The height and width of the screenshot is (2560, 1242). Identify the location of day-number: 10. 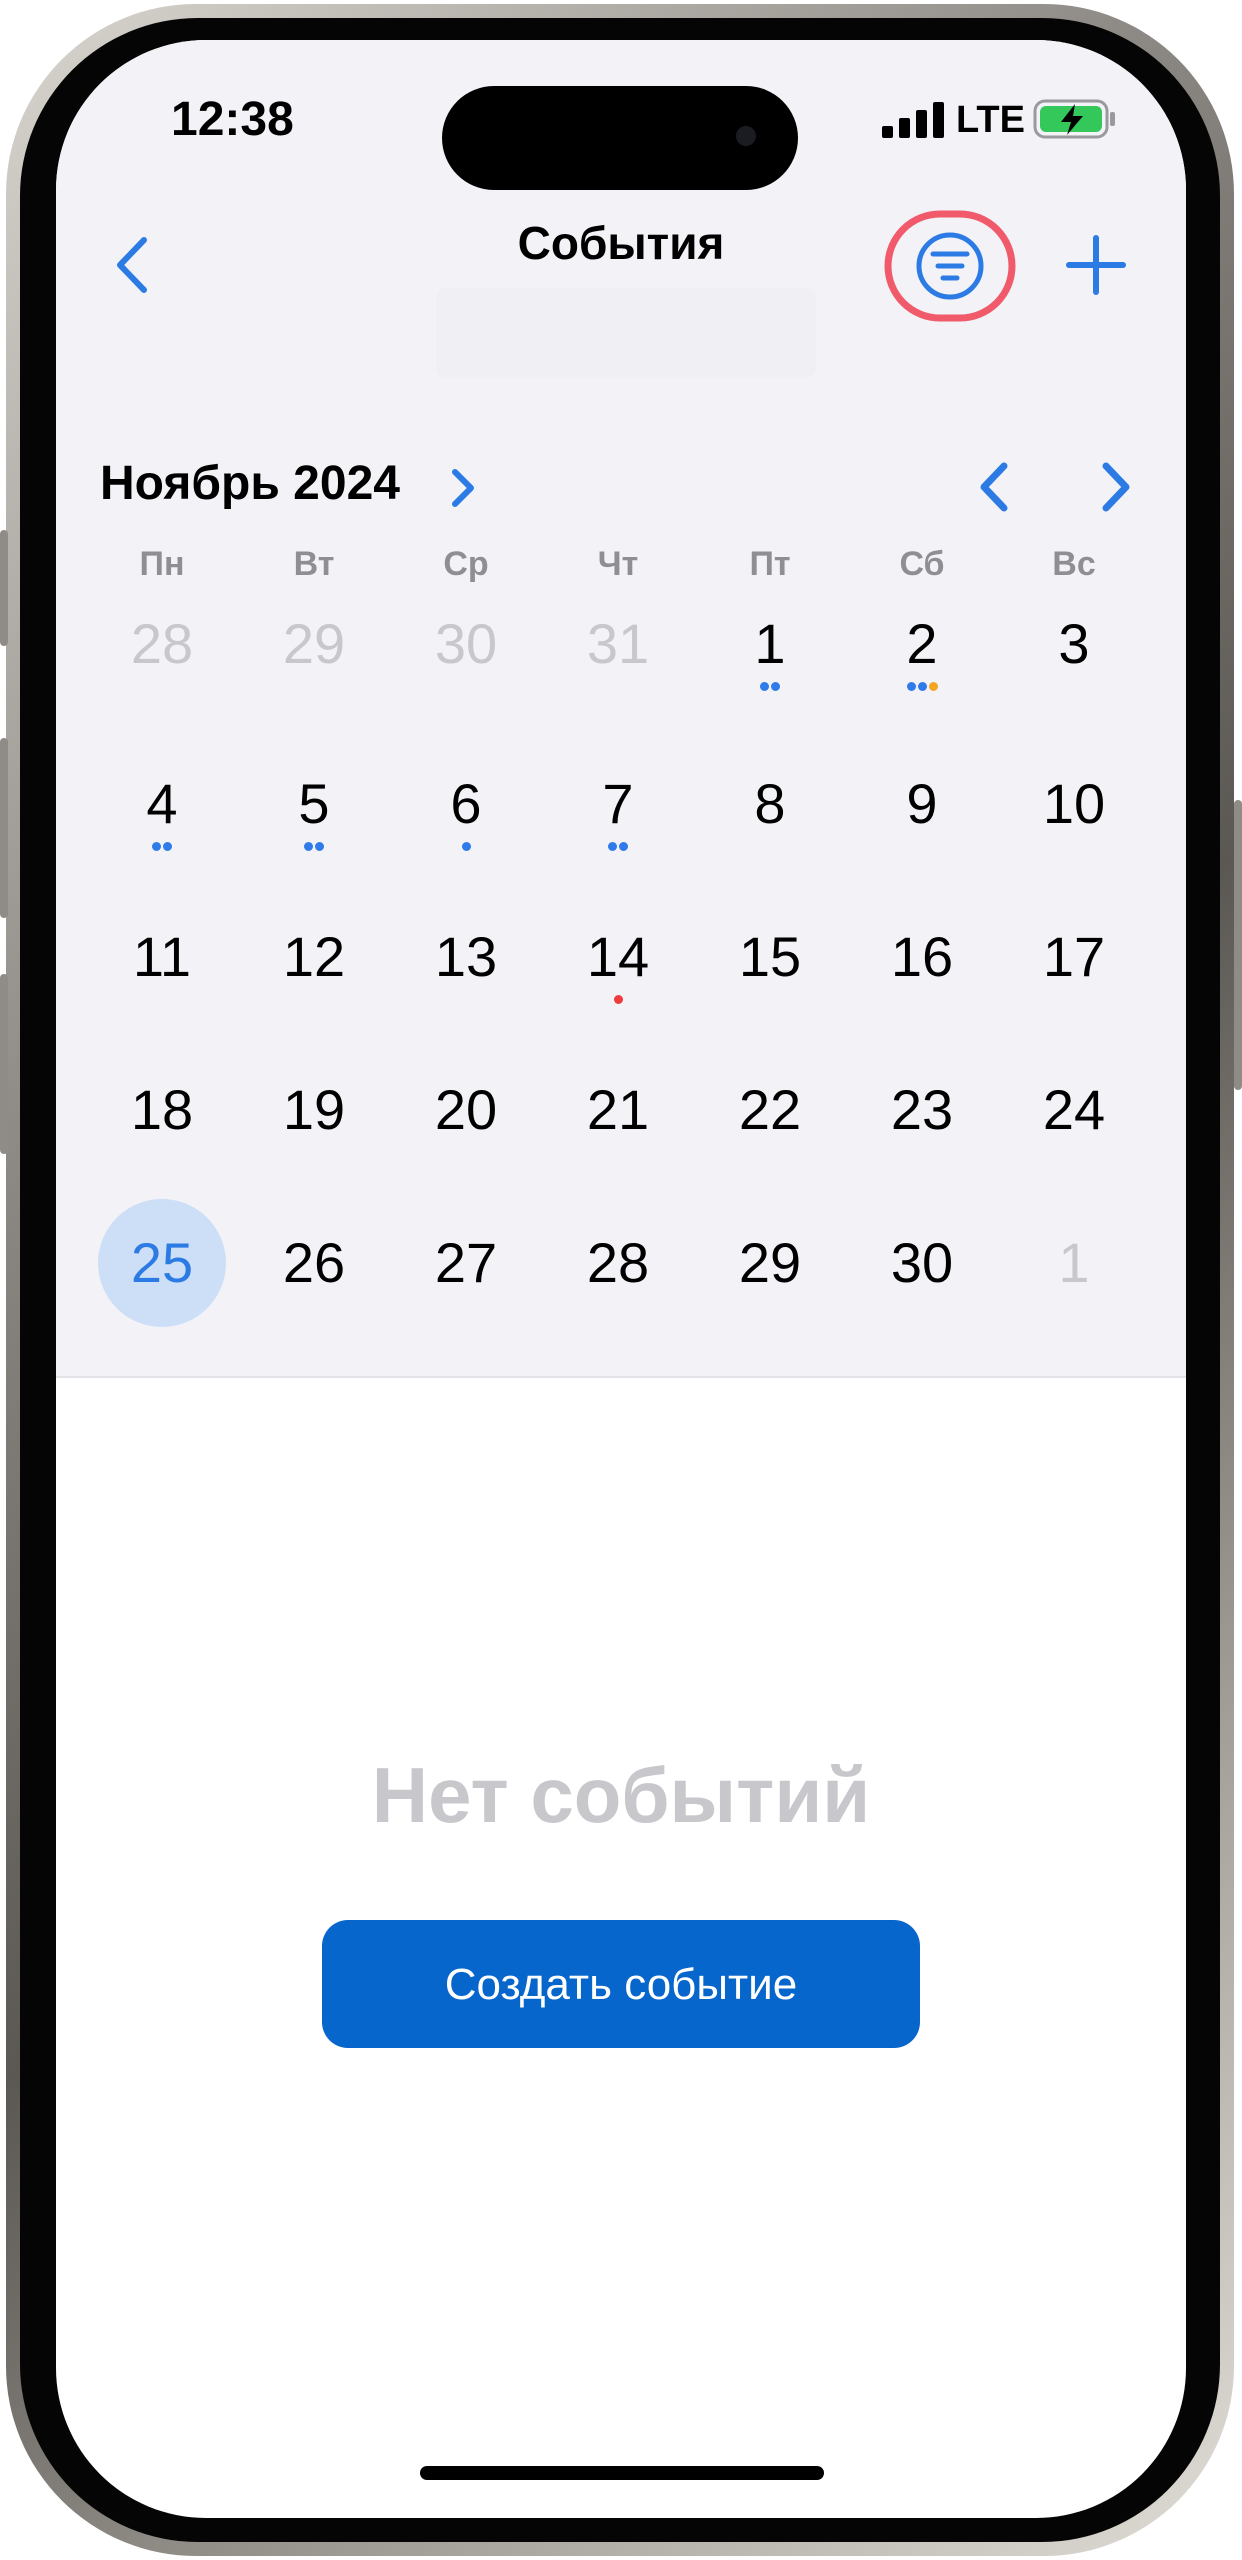
(1074, 803).